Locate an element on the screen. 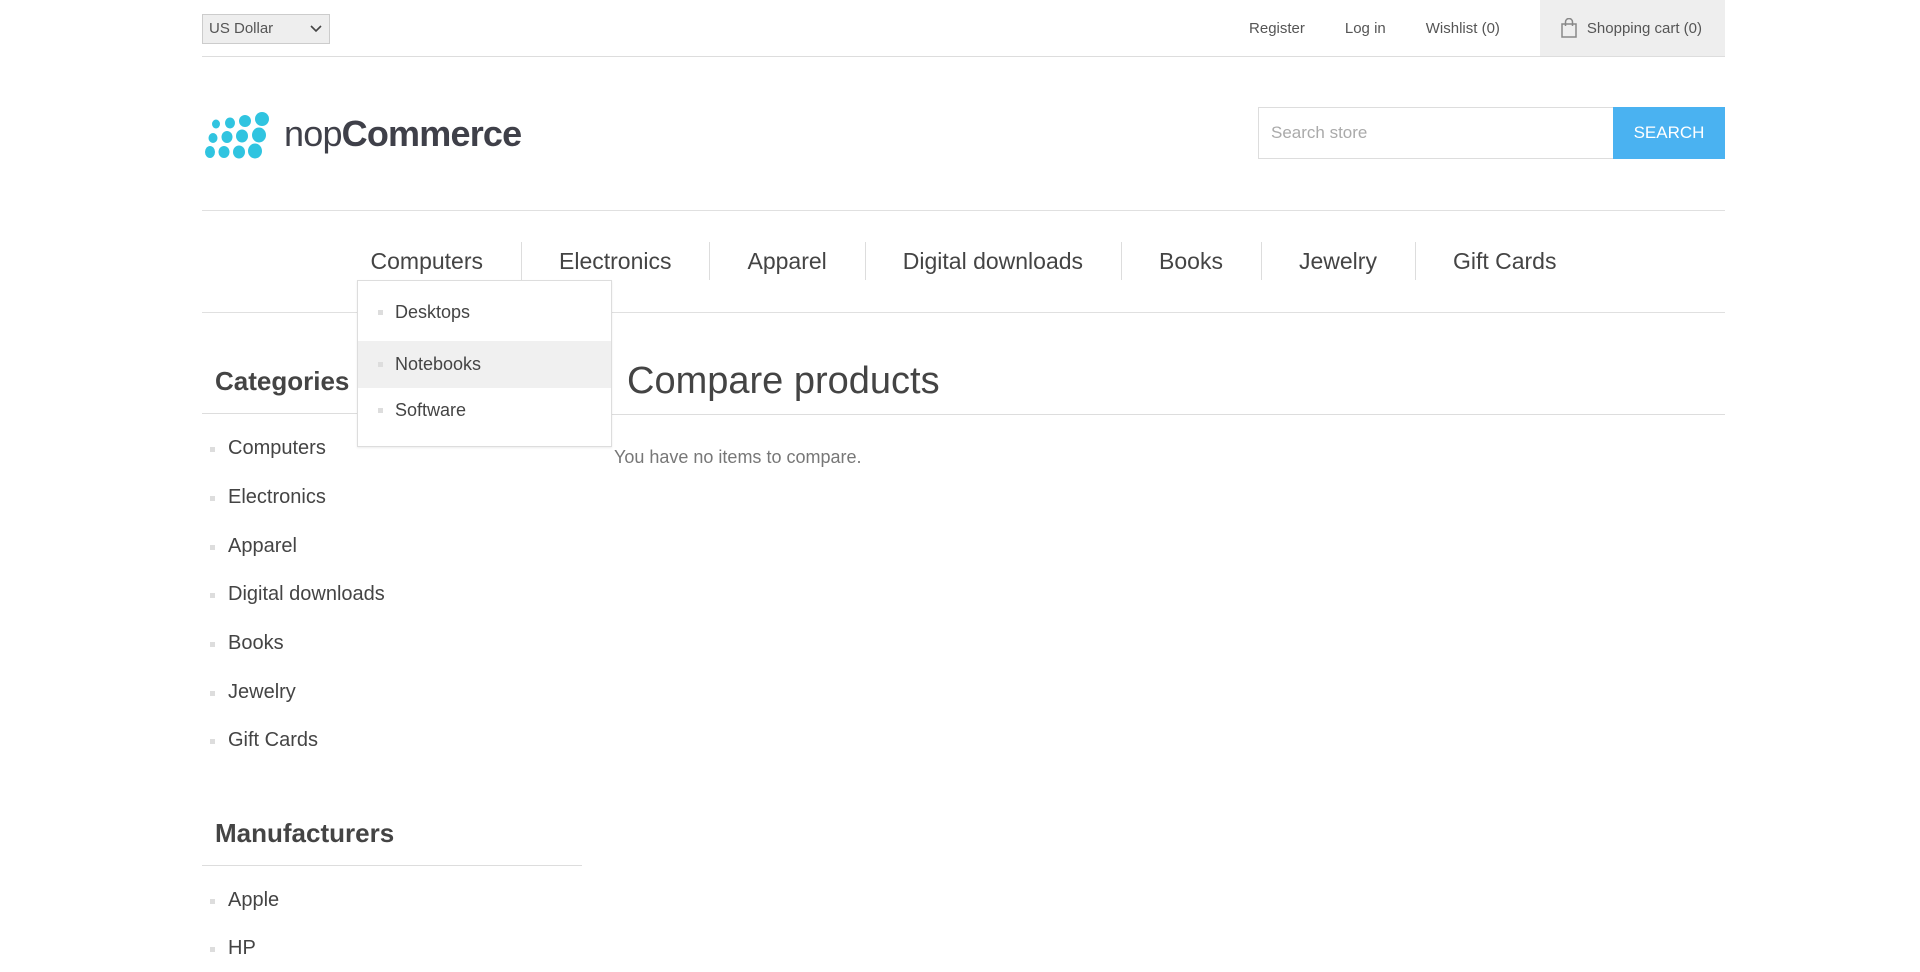 The height and width of the screenshot is (972, 1920). menu-item-electronics: Electronics is located at coordinates (615, 261).